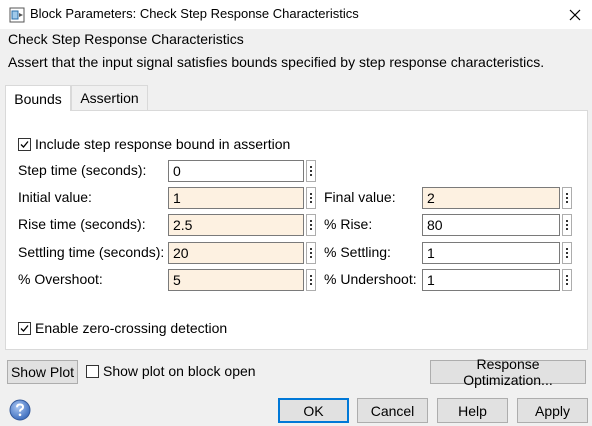 The image size is (592, 426). Describe the element at coordinates (491, 198) in the screenshot. I see `final-value-input` at that location.